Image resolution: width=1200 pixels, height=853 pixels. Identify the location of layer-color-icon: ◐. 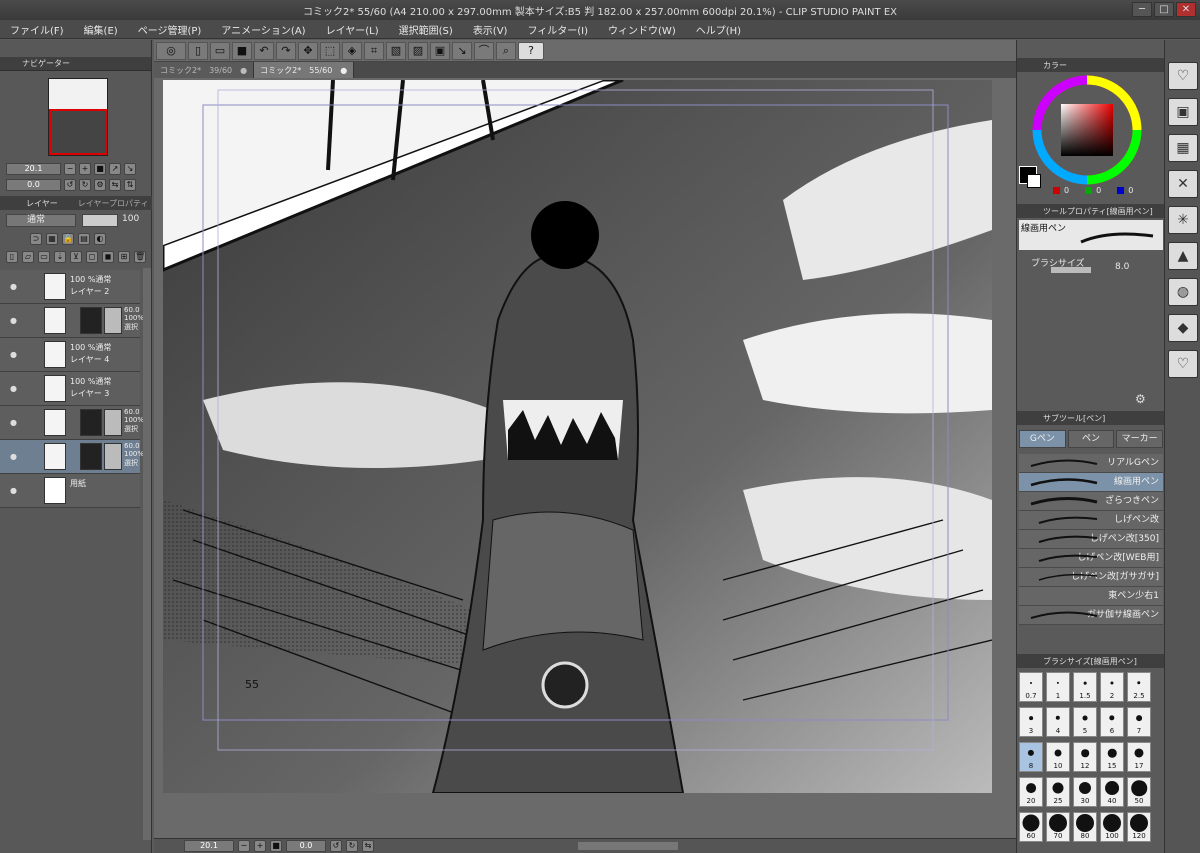
(100, 239).